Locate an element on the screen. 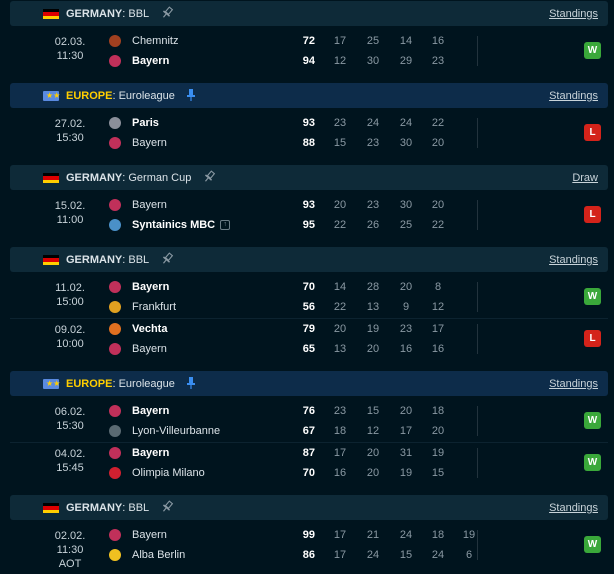  away-period-score: 16 is located at coordinates (438, 349).